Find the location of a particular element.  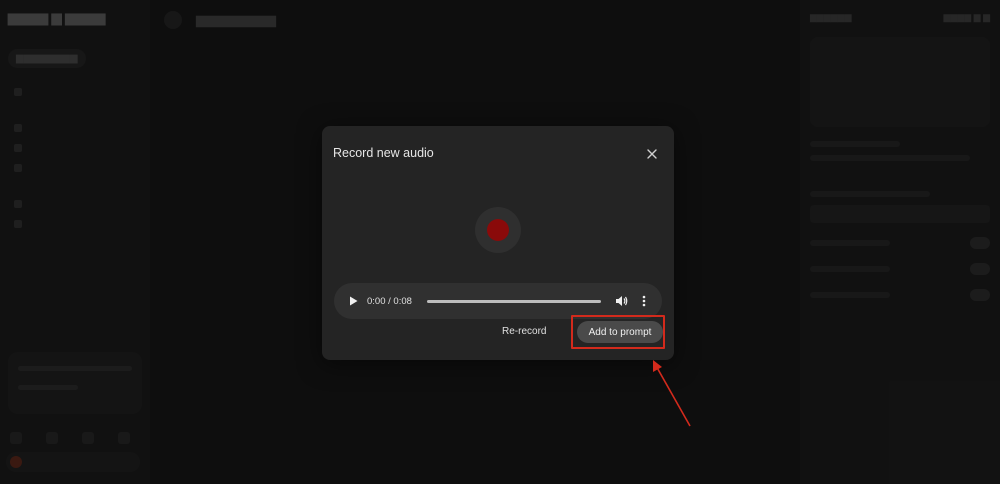

more-vert-icon is located at coordinates (644, 301).